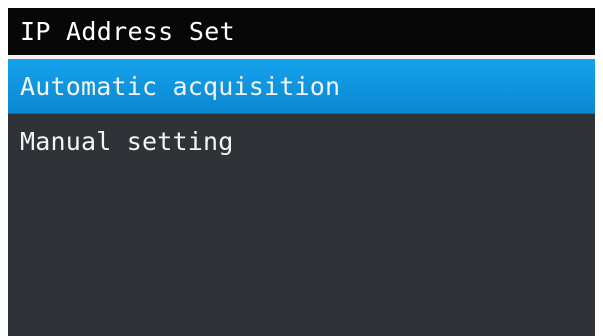 Image resolution: width=603 pixels, height=336 pixels. What do you see at coordinates (127, 141) in the screenshot?
I see `menu-item-label: Manual setting` at bounding box center [127, 141].